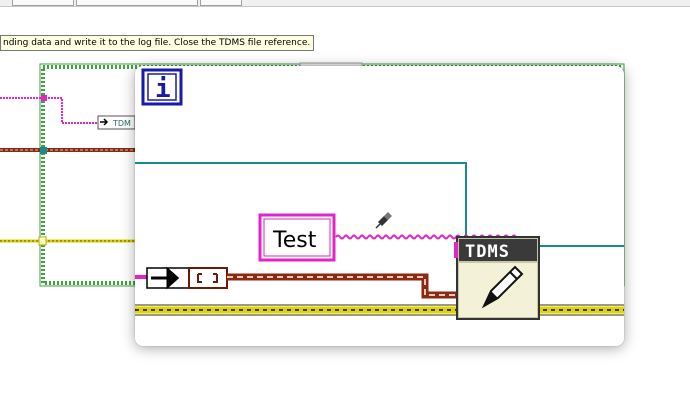 This screenshot has height=404, width=690. Describe the element at coordinates (497, 278) in the screenshot. I see `tdms-write-node: TDMS` at that location.